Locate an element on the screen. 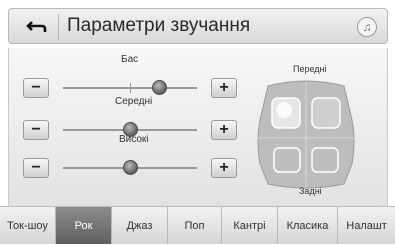  back-button is located at coordinates (37, 27).